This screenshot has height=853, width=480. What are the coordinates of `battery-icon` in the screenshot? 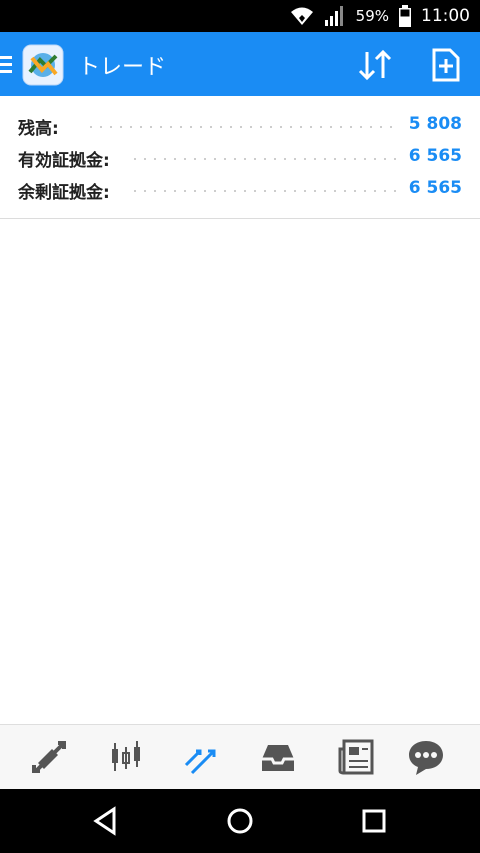 It's located at (405, 16).